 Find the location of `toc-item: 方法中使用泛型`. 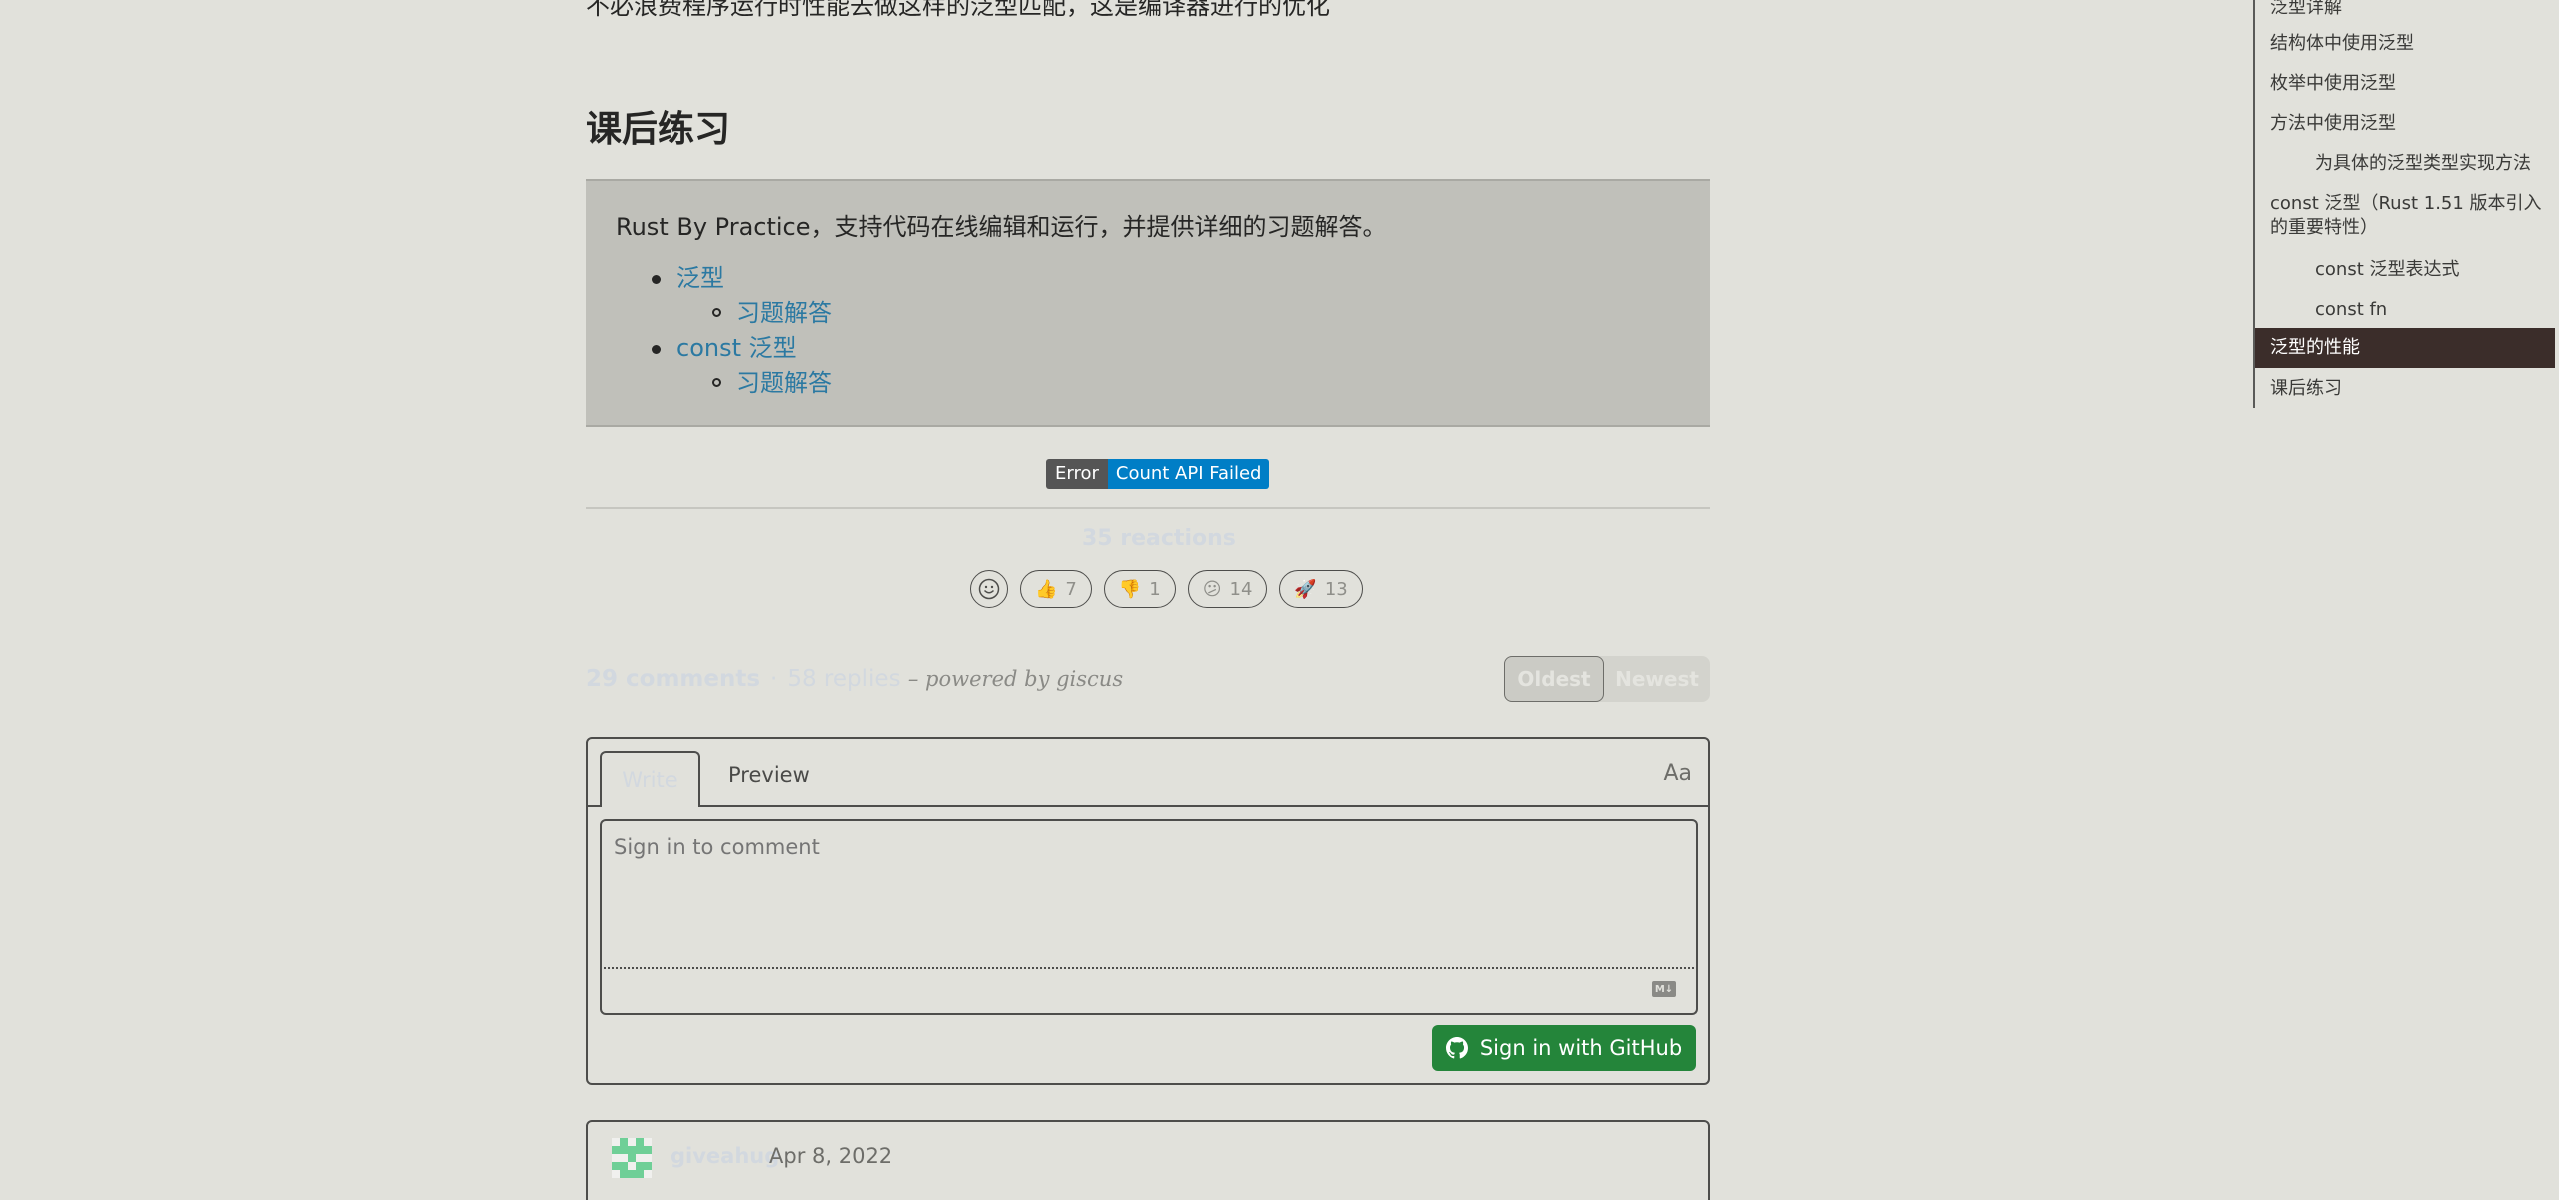

toc-item: 方法中使用泛型 is located at coordinates (2405, 124).